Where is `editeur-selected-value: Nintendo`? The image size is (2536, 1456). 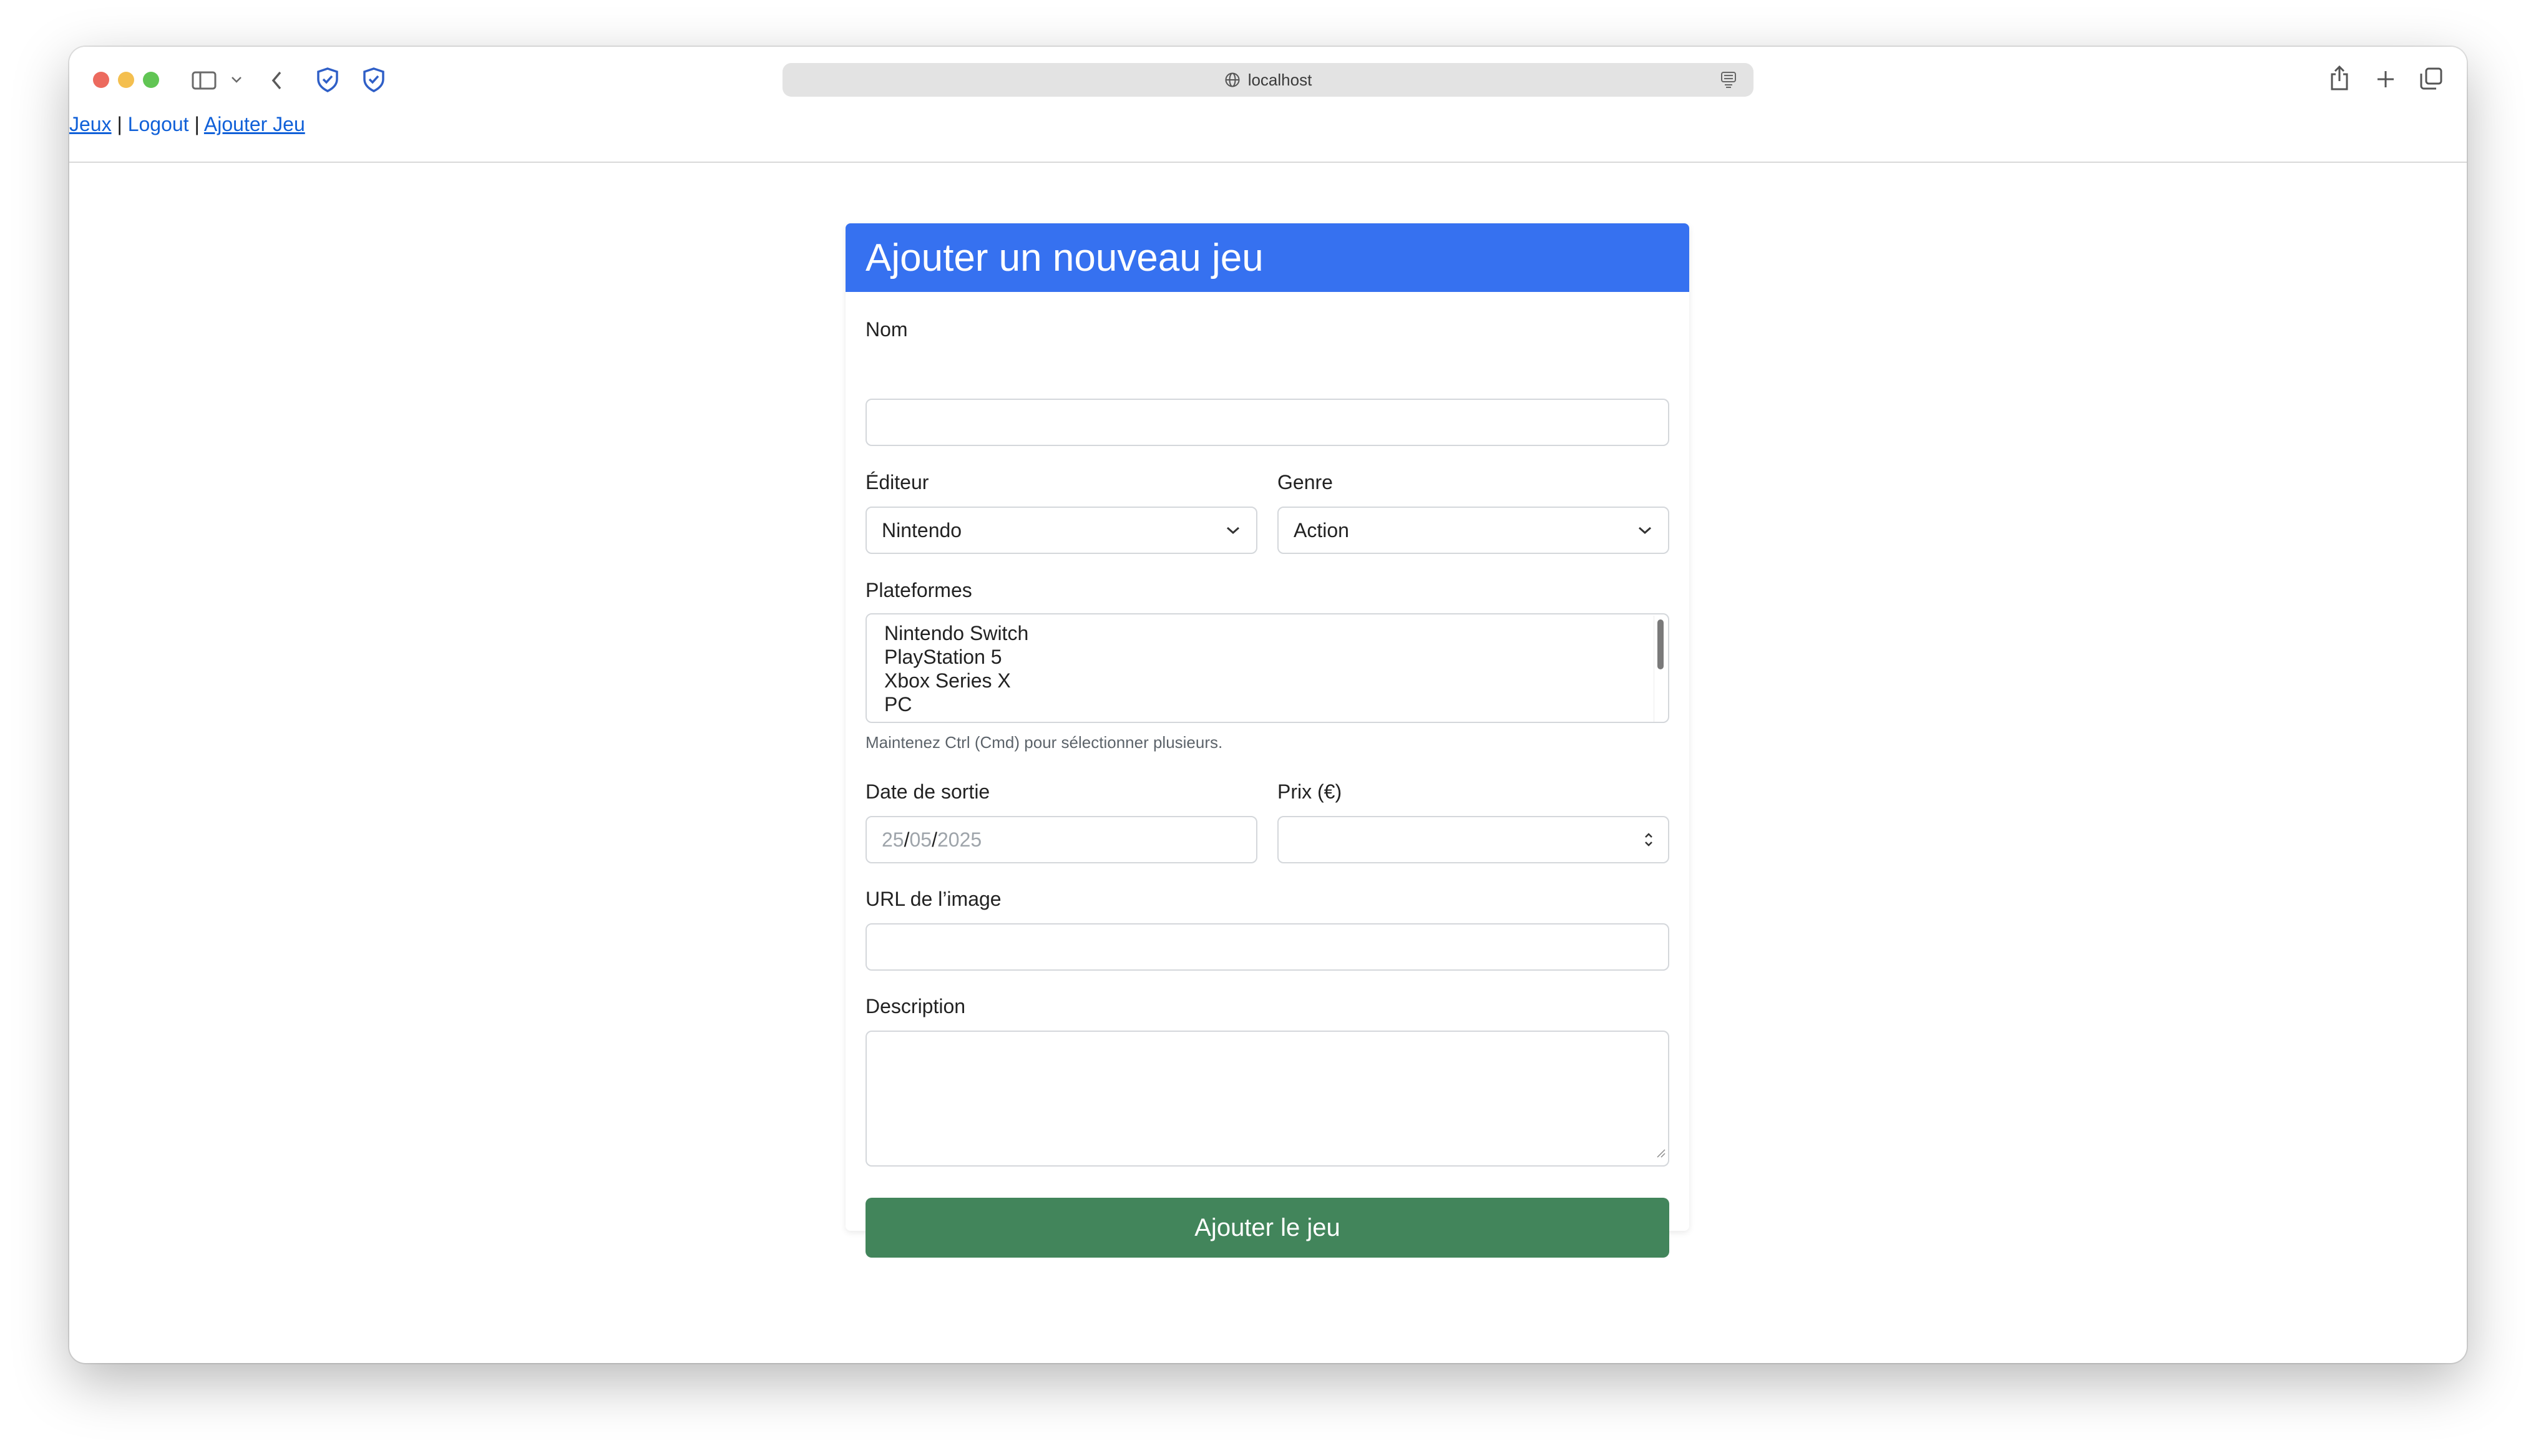 editeur-selected-value: Nintendo is located at coordinates (922, 530).